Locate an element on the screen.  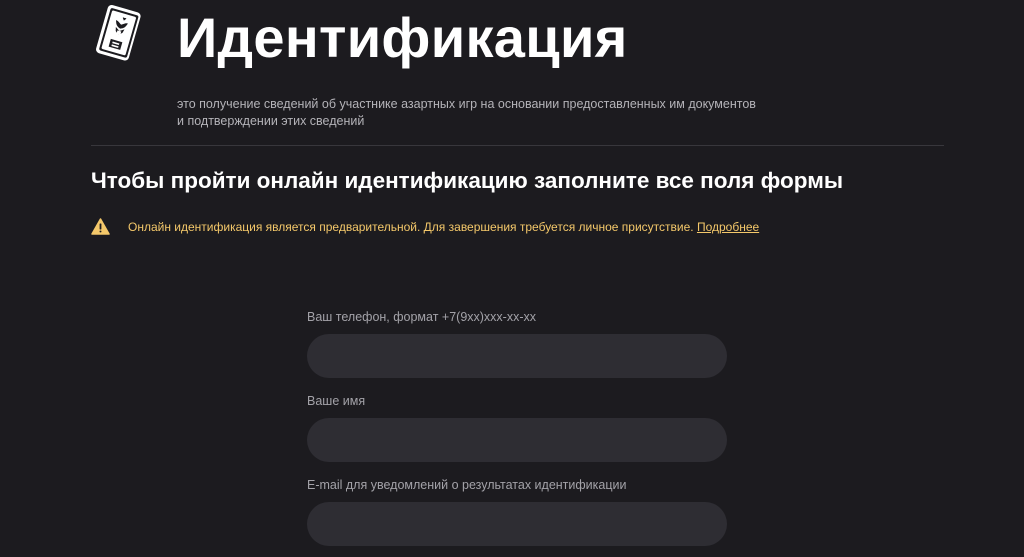
passport-icon is located at coordinates (118, 32).